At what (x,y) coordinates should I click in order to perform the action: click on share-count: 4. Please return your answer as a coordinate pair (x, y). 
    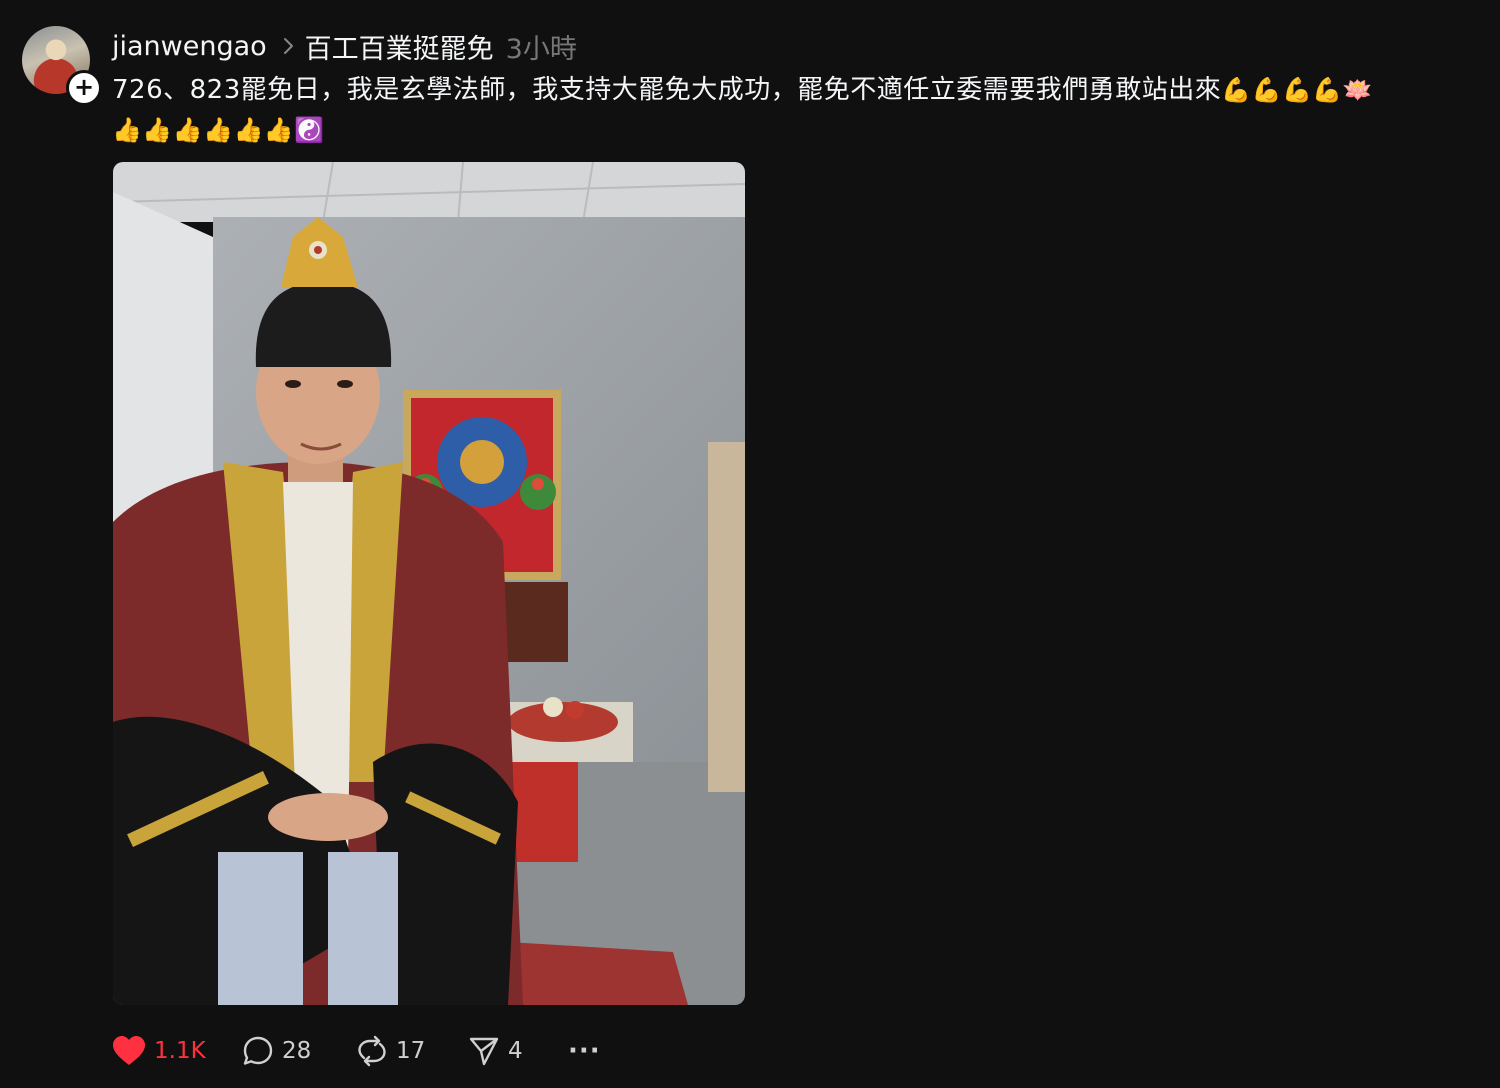
    Looking at the image, I should click on (515, 1051).